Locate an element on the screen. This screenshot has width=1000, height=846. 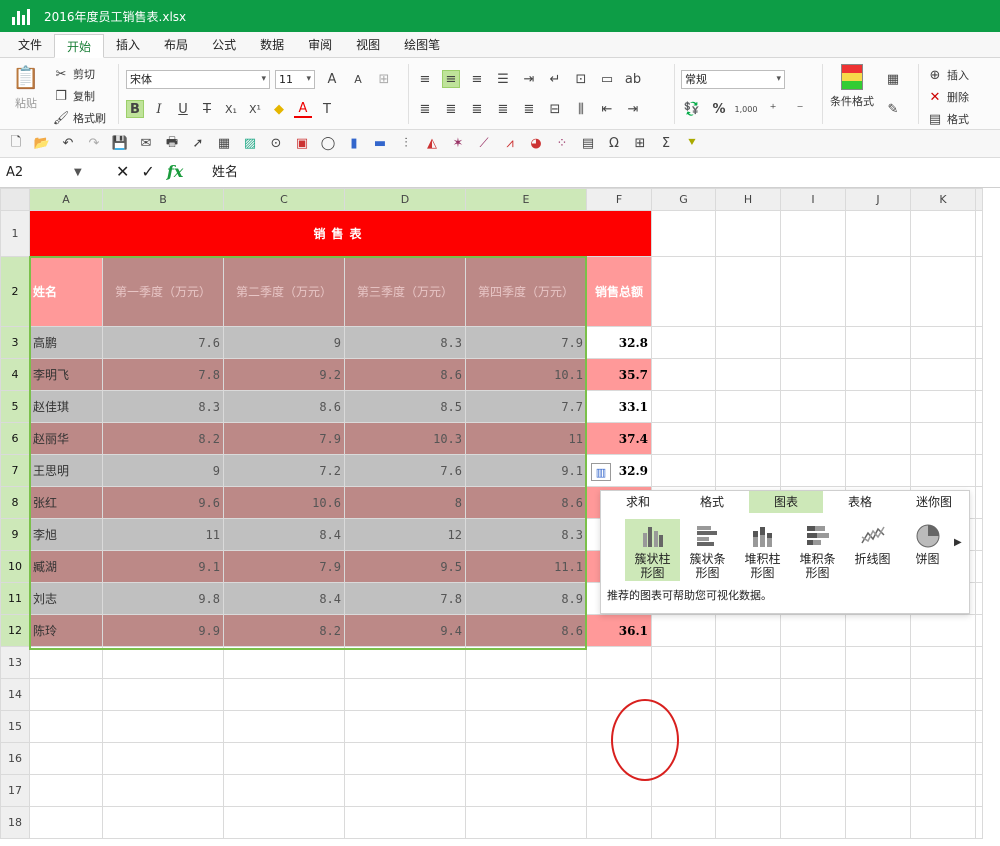
row-header: 18 is located at coordinates (15, 822).